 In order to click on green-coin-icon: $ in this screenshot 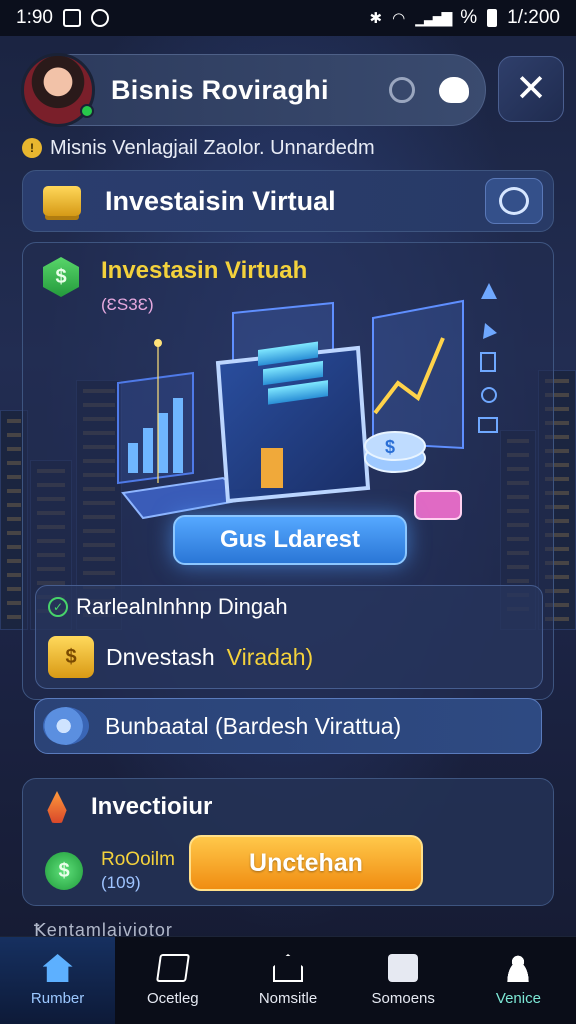, I will do `click(64, 871)`.